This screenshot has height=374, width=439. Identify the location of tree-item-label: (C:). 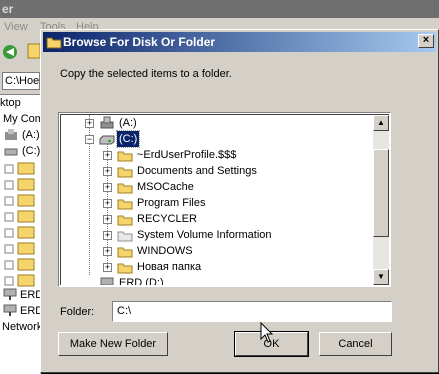
(128, 139).